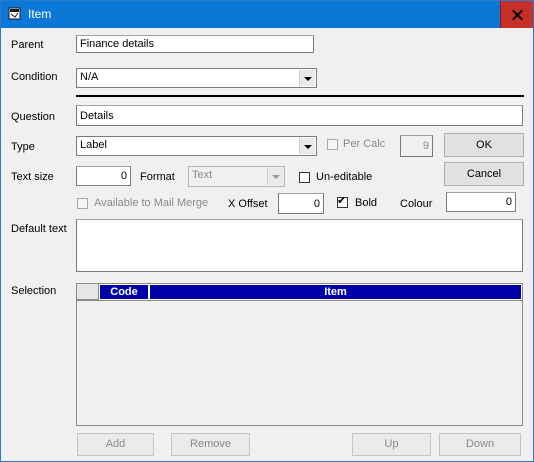  I want to click on condition-select: N/A, so click(196, 78).